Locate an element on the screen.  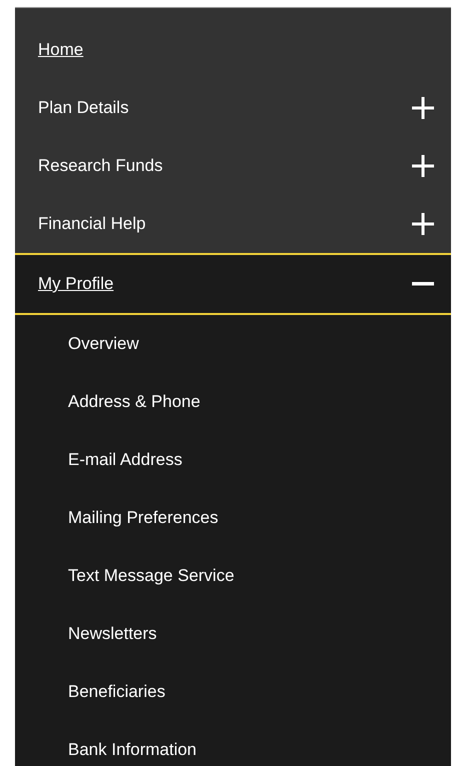
submenu-link: Beneficiaries is located at coordinates (117, 692).